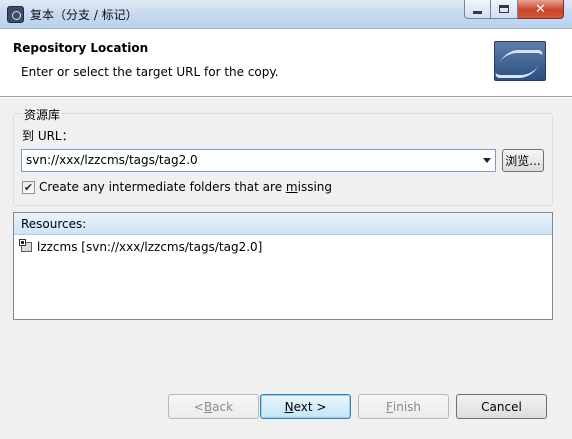  What do you see at coordinates (27, 247) in the screenshot?
I see `project-folder-icon` at bounding box center [27, 247].